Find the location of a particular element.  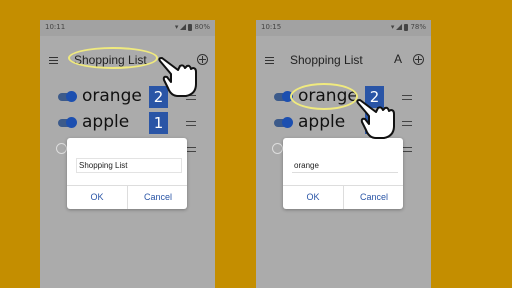

title-highlight is located at coordinates (113, 58).